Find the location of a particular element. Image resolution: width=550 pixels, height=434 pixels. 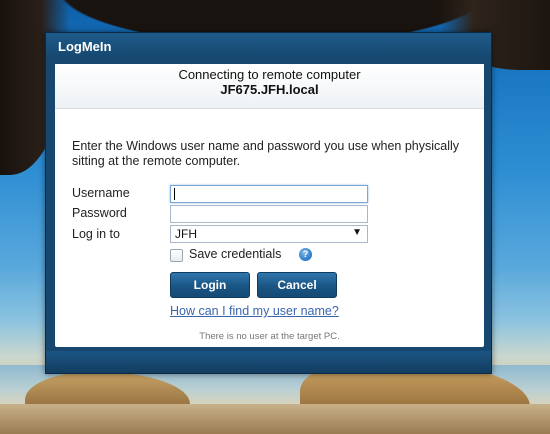

window-title: LogMeIn is located at coordinates (85, 46).